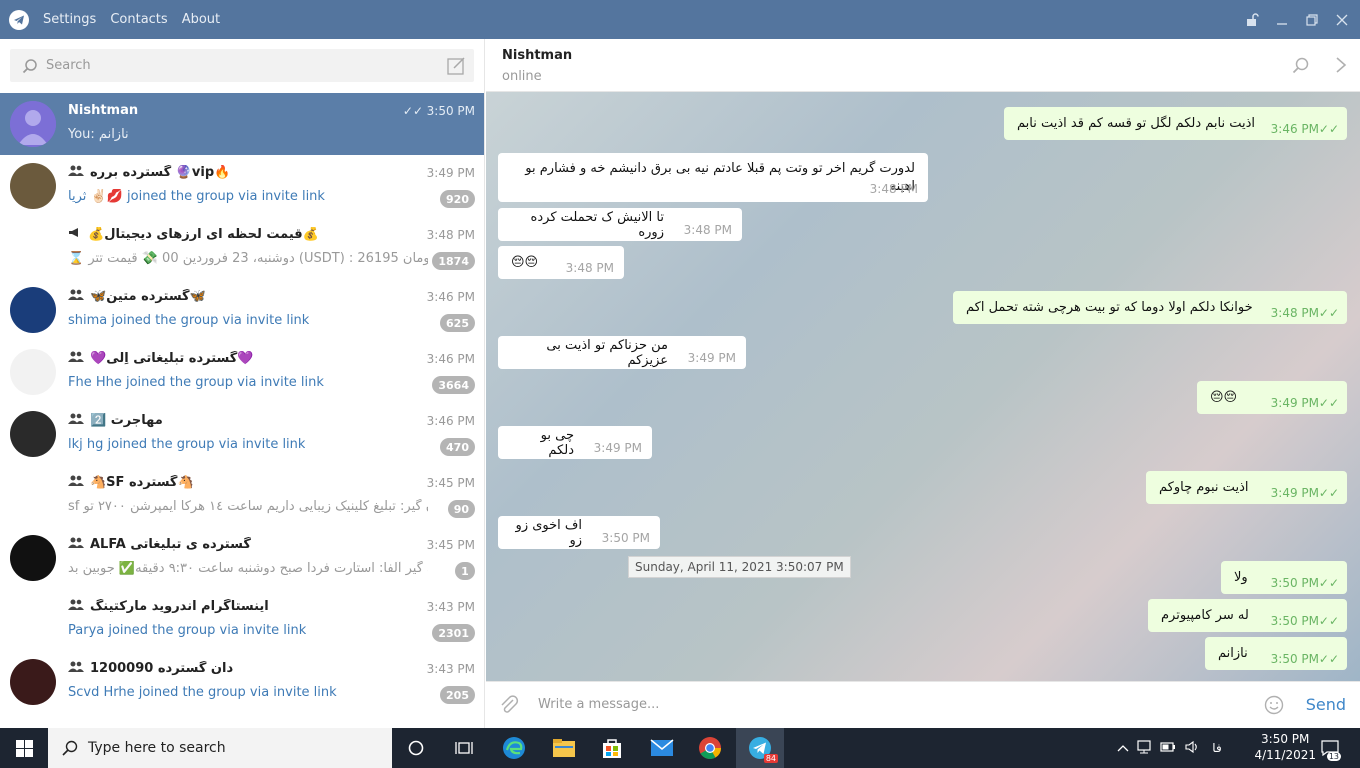 The height and width of the screenshot is (768, 1360). What do you see at coordinates (453, 633) in the screenshot?
I see `unread-badge: 2301` at bounding box center [453, 633].